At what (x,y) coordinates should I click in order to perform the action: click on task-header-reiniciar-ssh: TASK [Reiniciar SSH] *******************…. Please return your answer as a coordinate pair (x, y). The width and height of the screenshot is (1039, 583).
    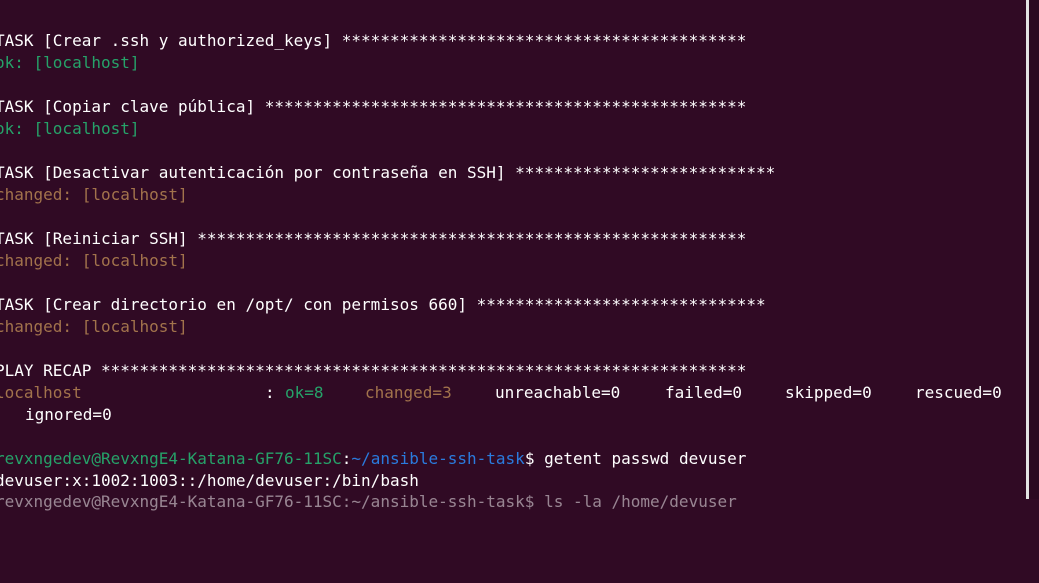
    Looking at the image, I should click on (373, 239).